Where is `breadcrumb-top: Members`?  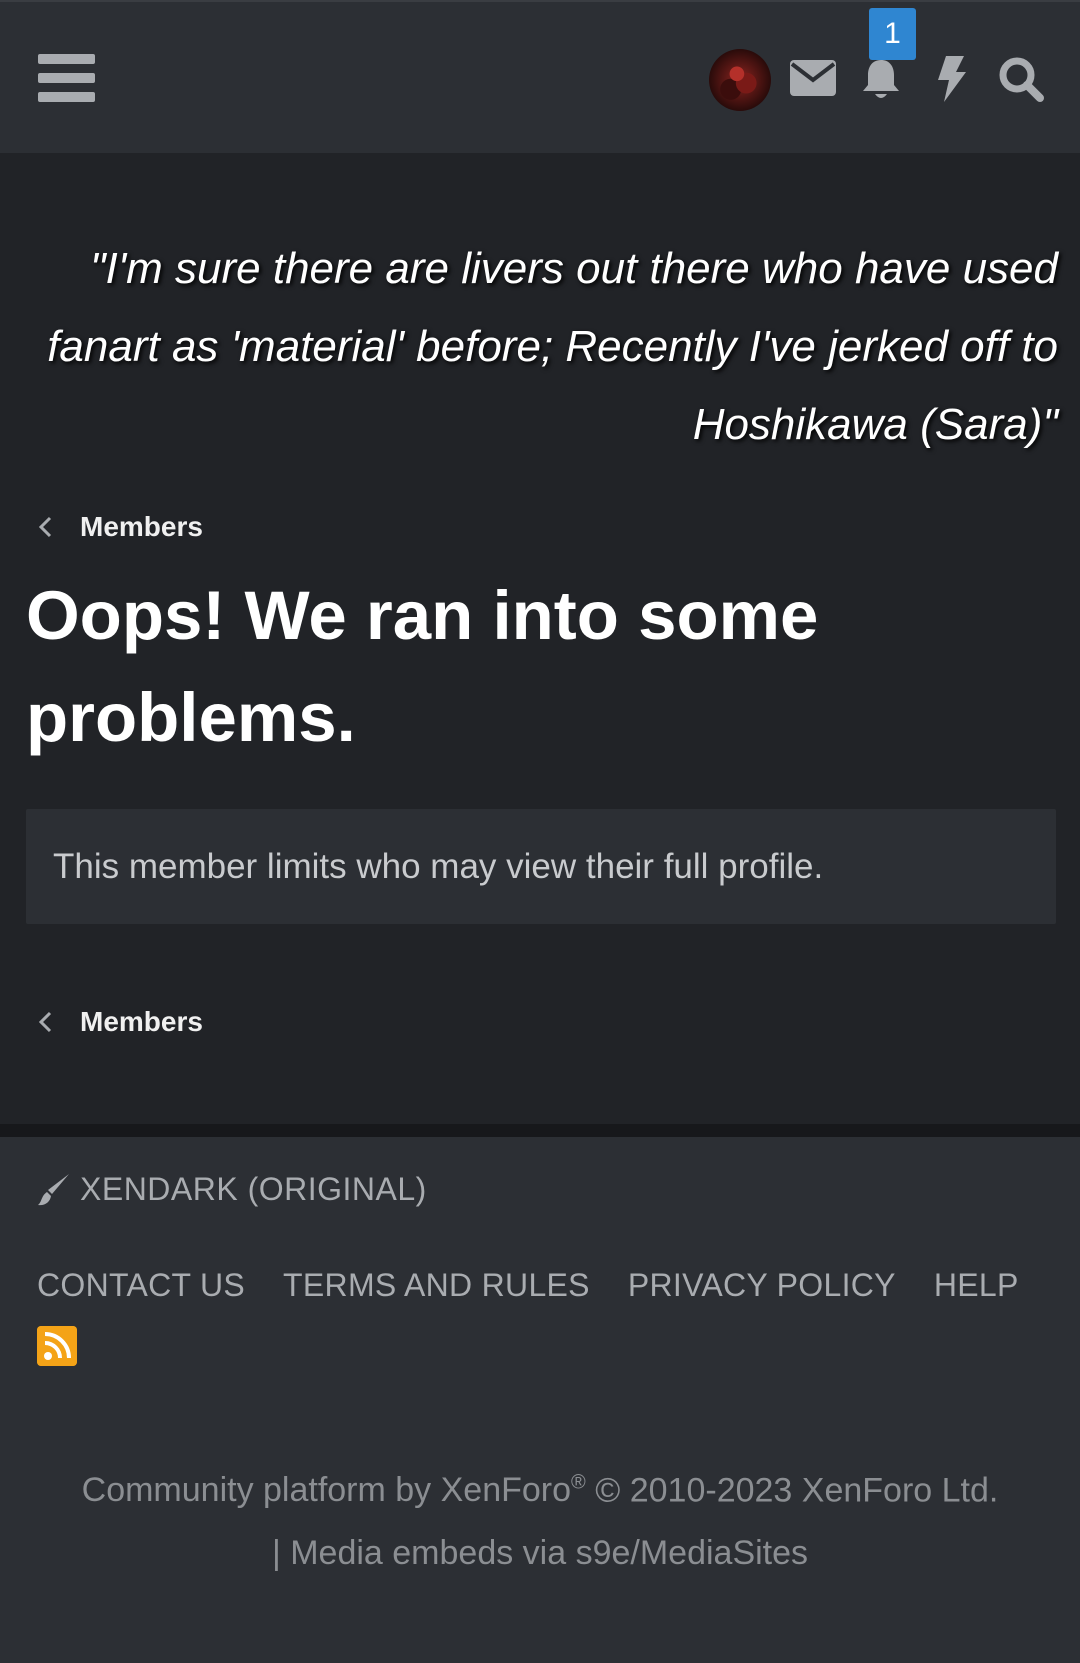
breadcrumb-top: Members is located at coordinates (119, 527).